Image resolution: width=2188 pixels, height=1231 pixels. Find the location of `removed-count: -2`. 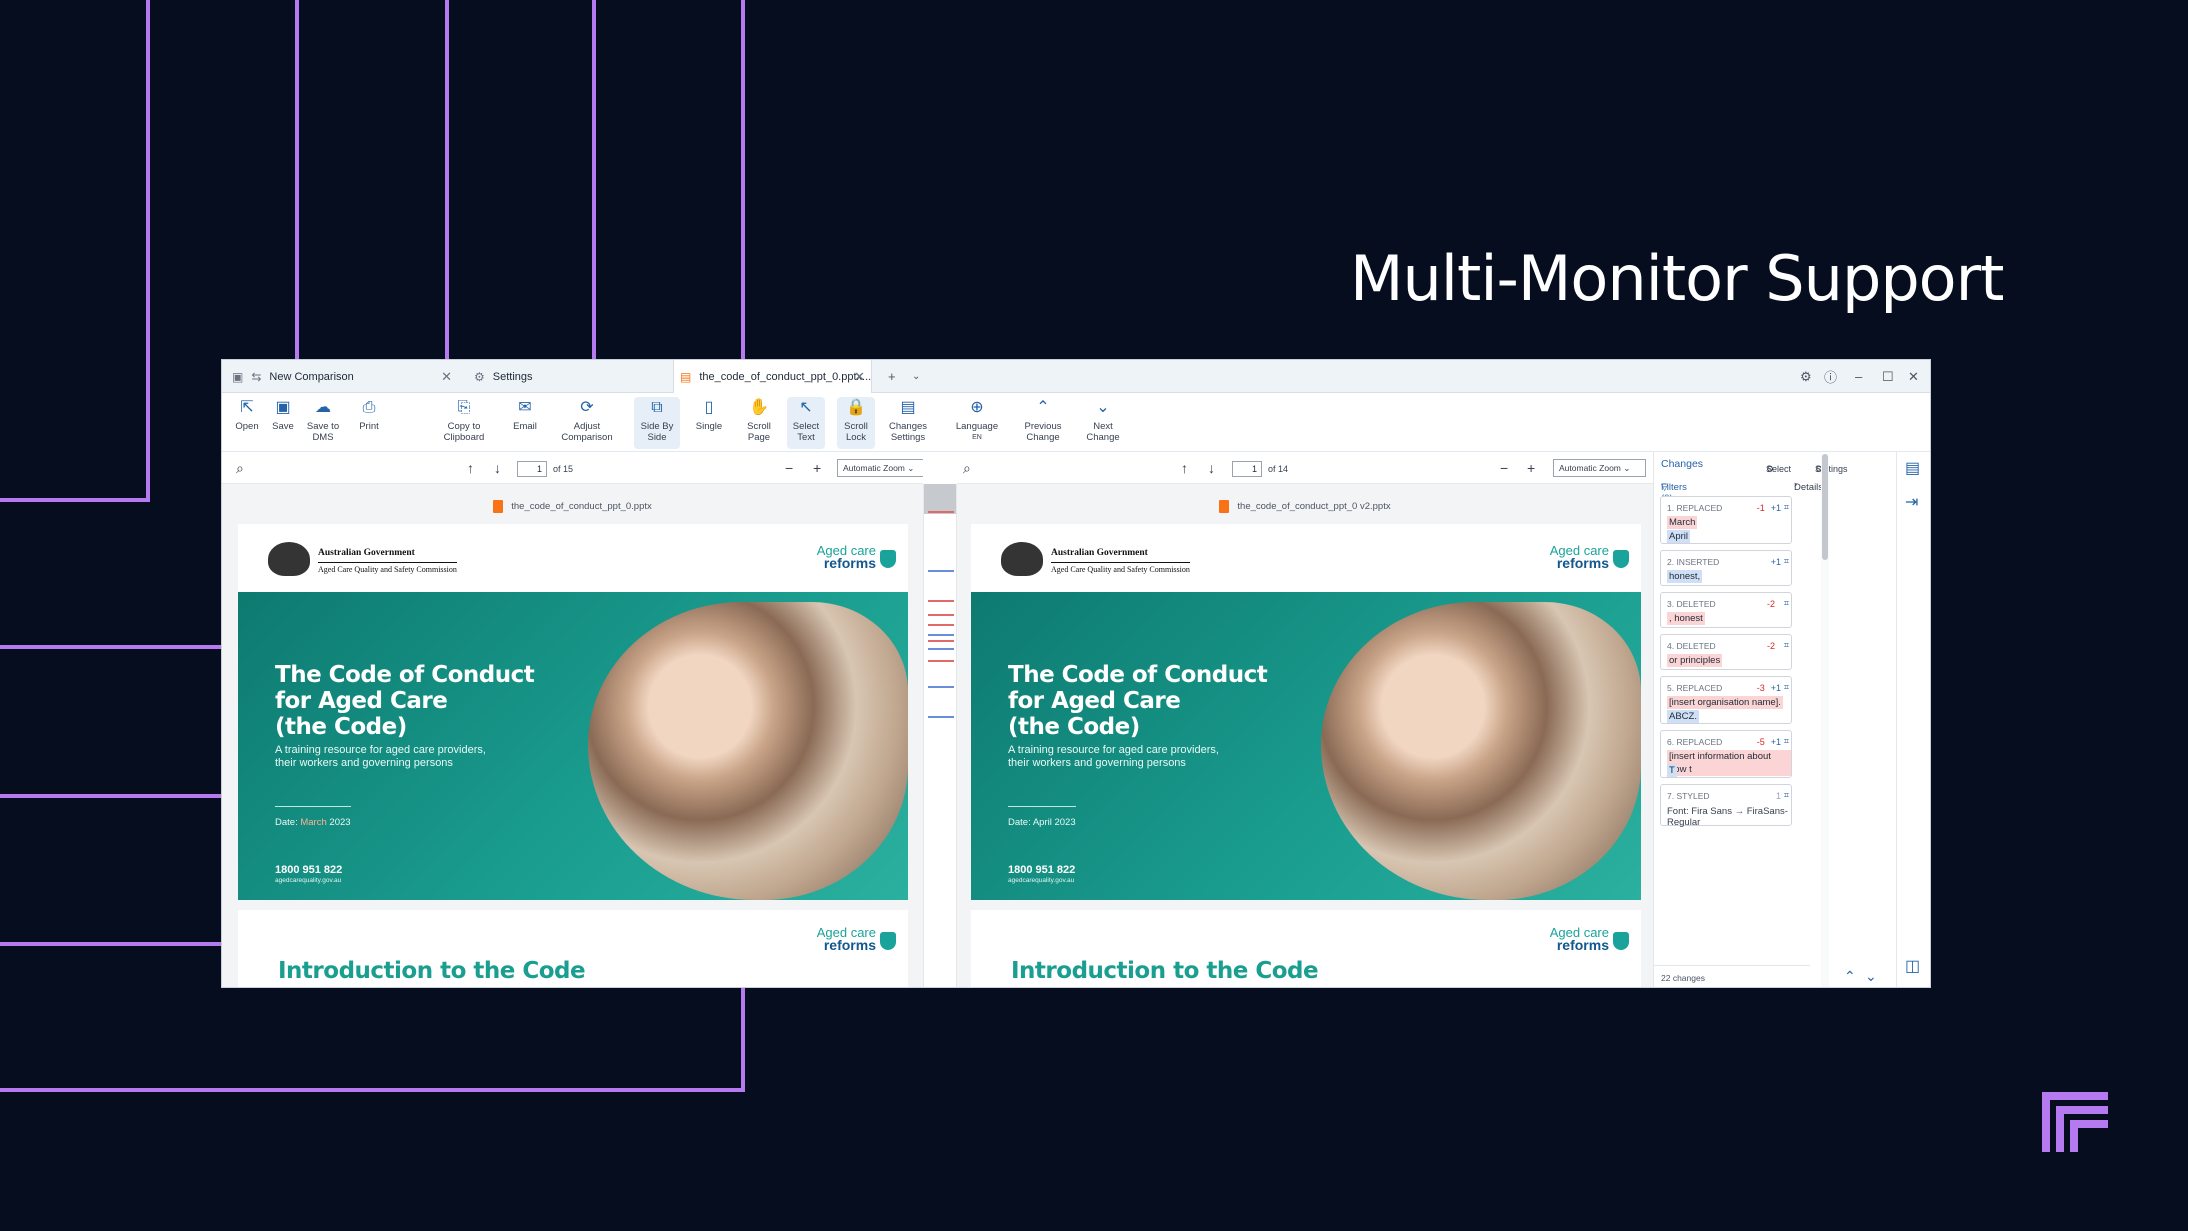

removed-count: -2 is located at coordinates (1770, 646).